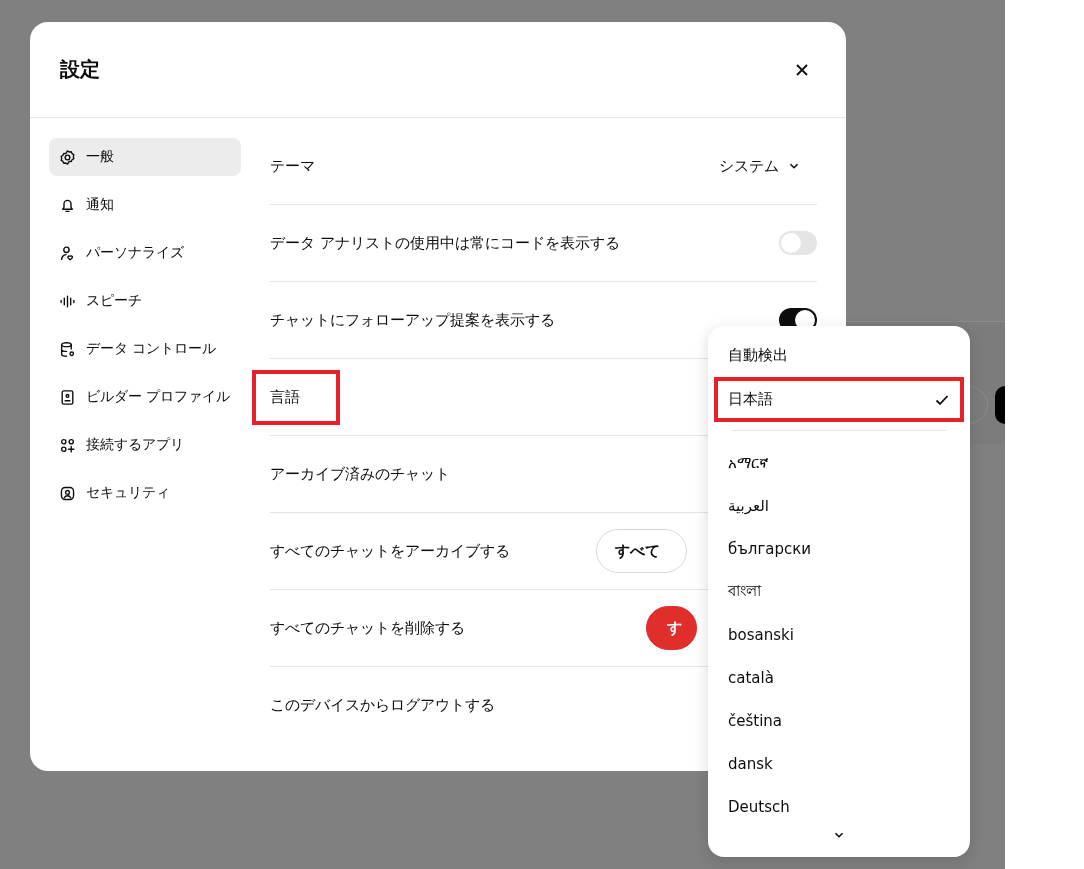 The image size is (1084, 869). Describe the element at coordinates (839, 355) in the screenshot. I see `language-option: 自動検出` at that location.